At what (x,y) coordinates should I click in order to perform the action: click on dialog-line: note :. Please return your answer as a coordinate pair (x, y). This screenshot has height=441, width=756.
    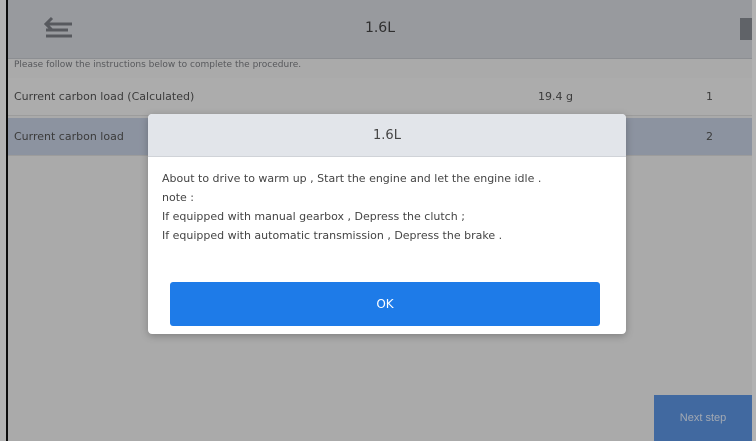
    Looking at the image, I should click on (178, 197).